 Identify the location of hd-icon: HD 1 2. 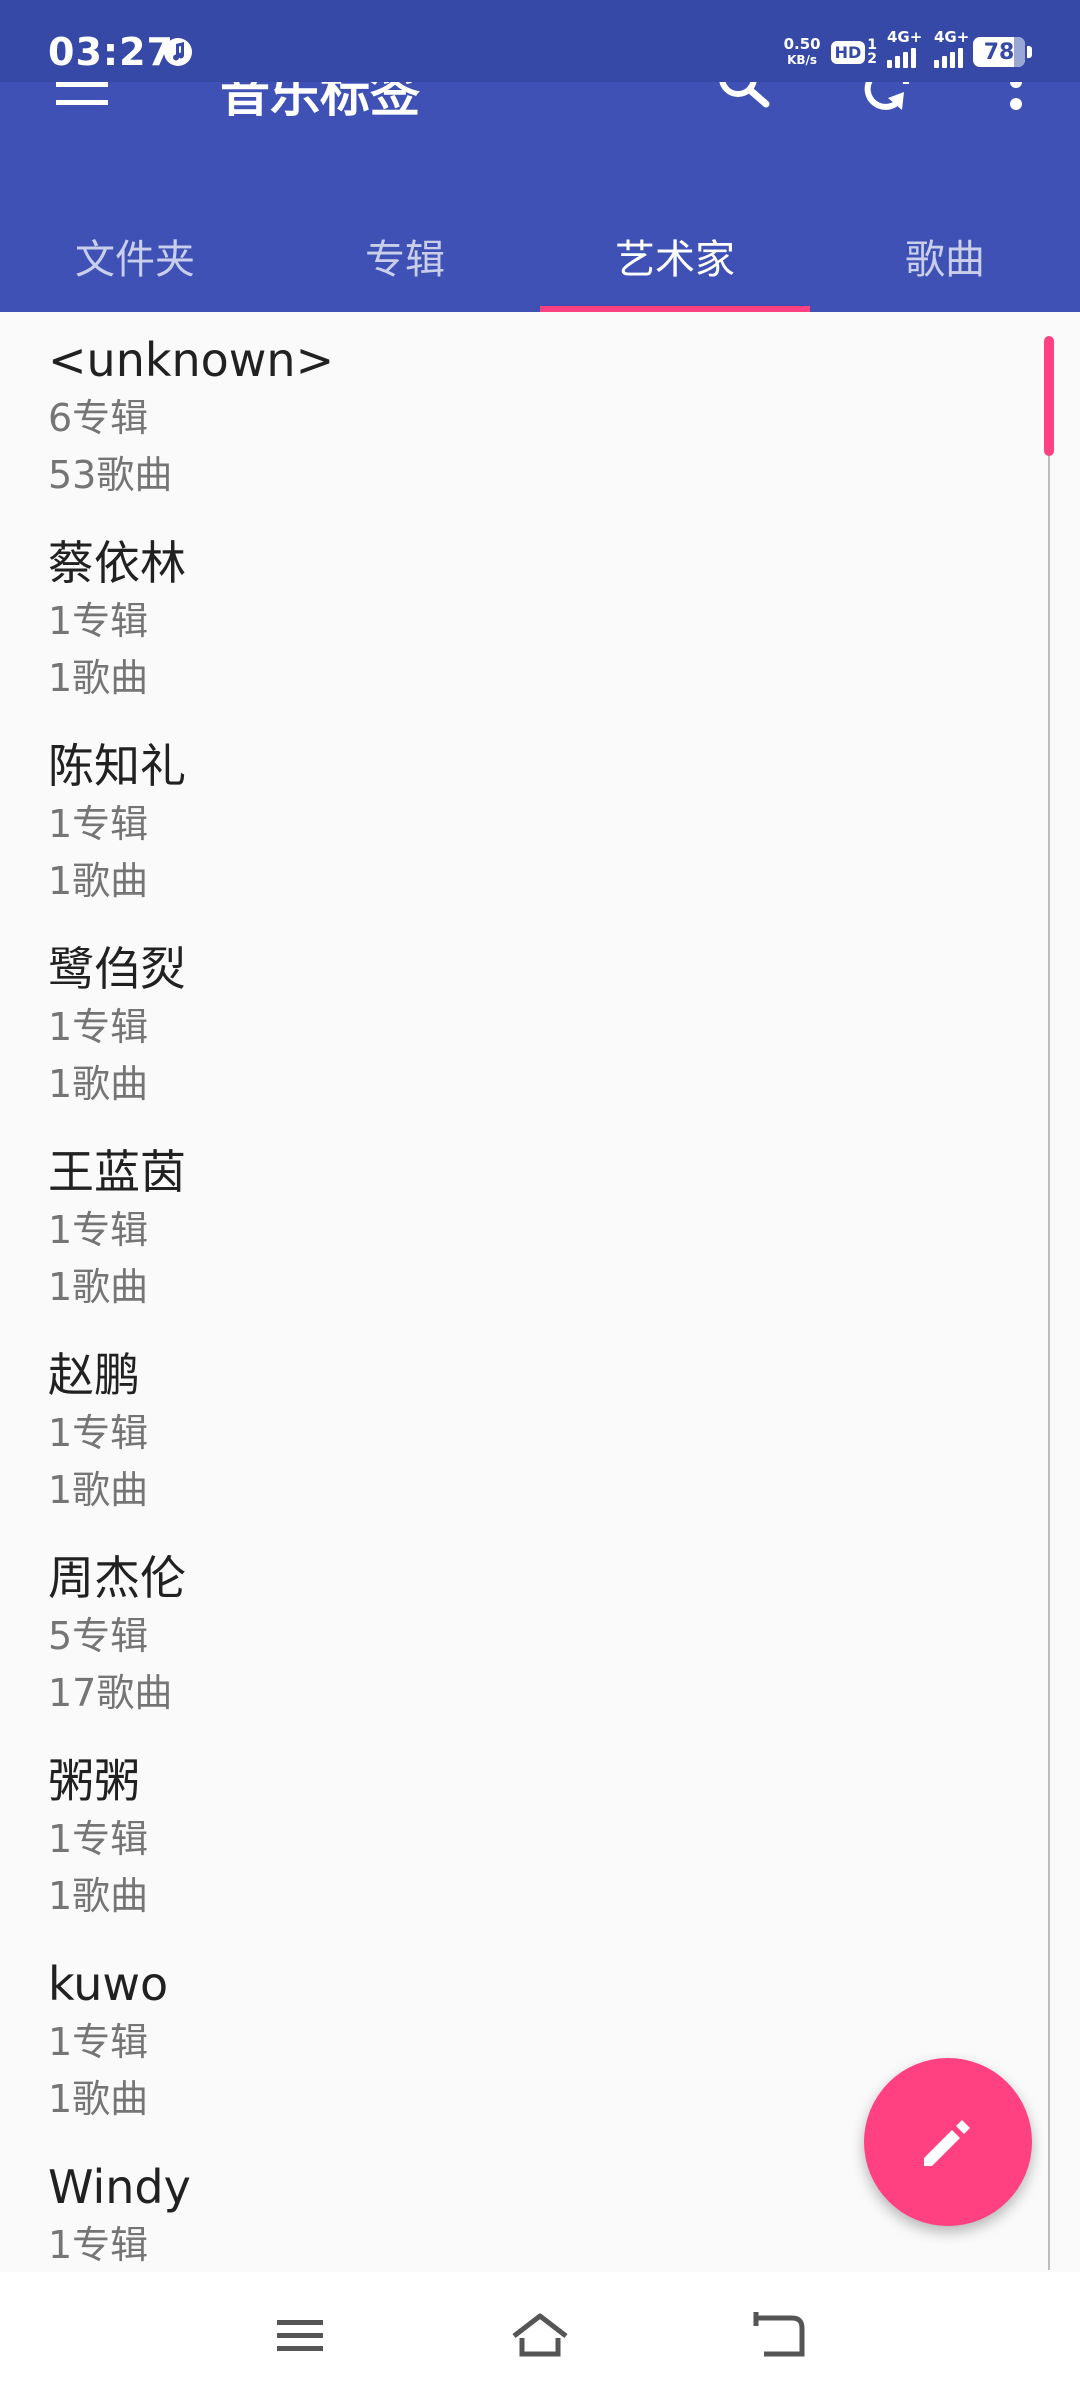
(853, 52).